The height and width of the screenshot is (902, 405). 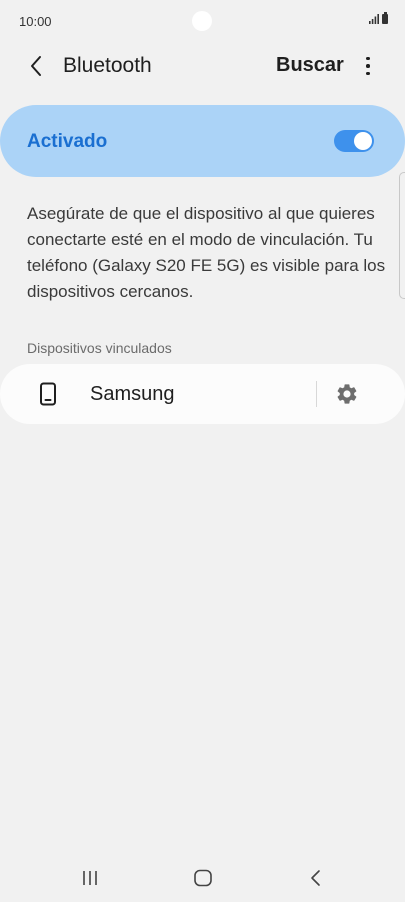 What do you see at coordinates (99, 348) in the screenshot?
I see `paired-devices-header: Dispositivos vinculados` at bounding box center [99, 348].